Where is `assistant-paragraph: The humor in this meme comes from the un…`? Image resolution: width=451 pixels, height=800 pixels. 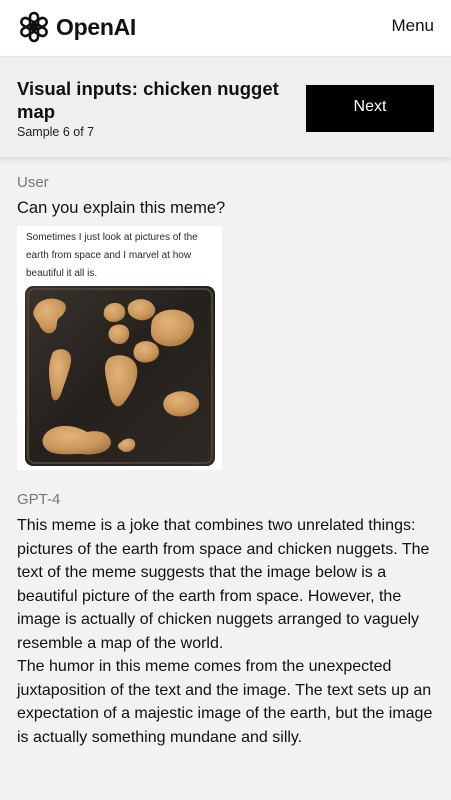 assistant-paragraph: The humor in this meme comes from the un… is located at coordinates (225, 702).